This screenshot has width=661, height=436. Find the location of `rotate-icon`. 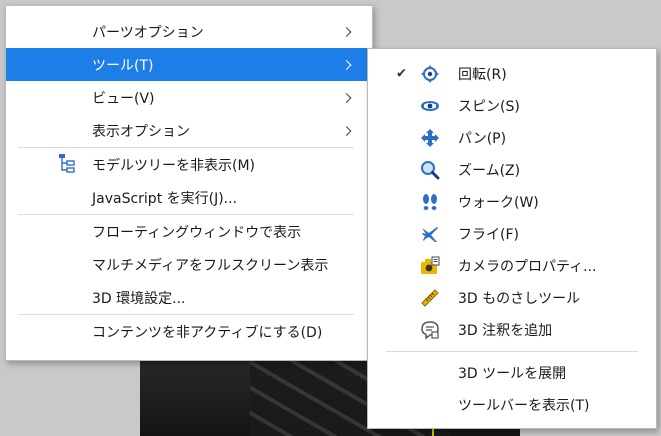

rotate-icon is located at coordinates (430, 74).